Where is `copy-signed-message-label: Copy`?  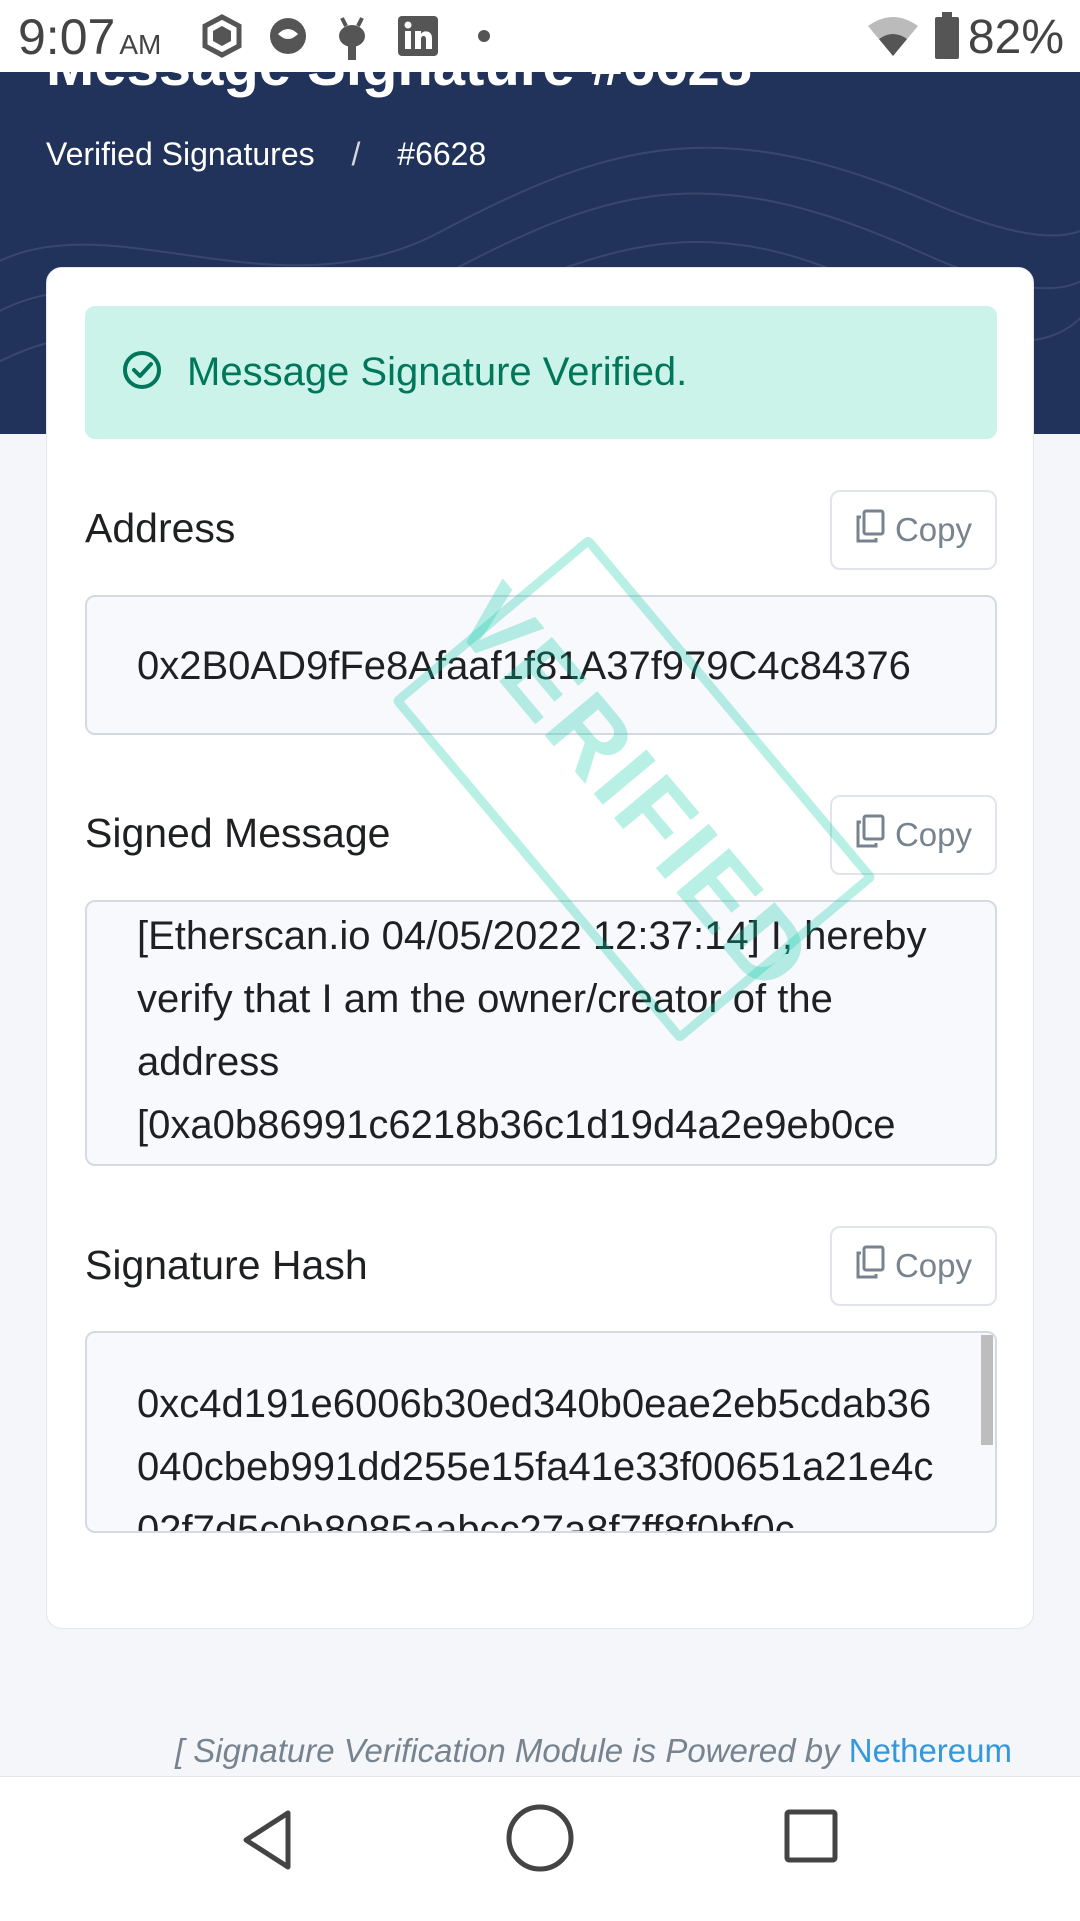 copy-signed-message-label: Copy is located at coordinates (933, 834).